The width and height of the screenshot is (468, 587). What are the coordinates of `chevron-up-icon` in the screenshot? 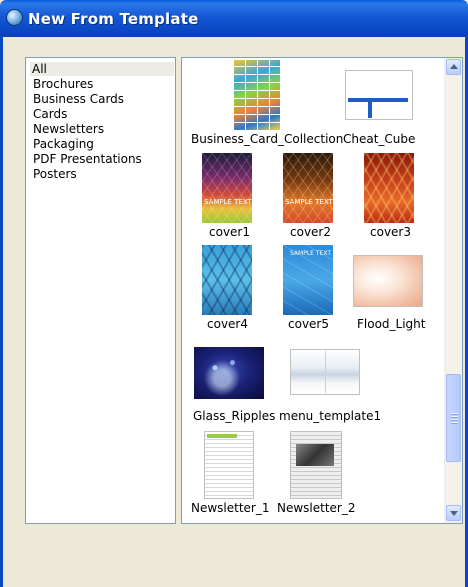 It's located at (454, 66).